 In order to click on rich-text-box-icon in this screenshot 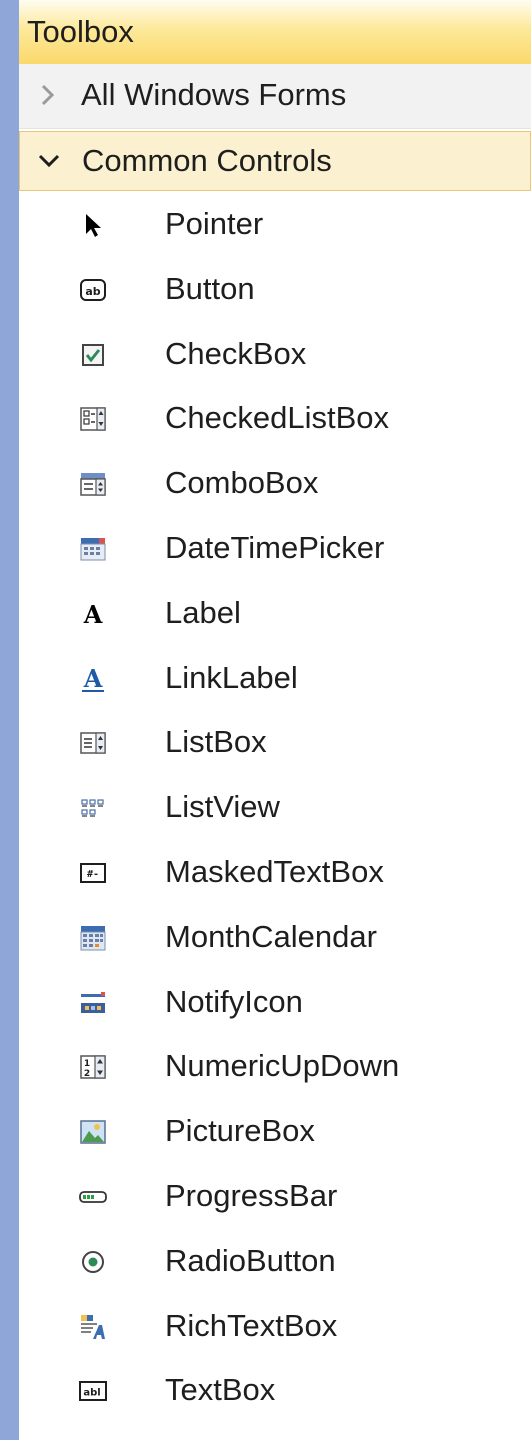, I will do `click(93, 1327)`.